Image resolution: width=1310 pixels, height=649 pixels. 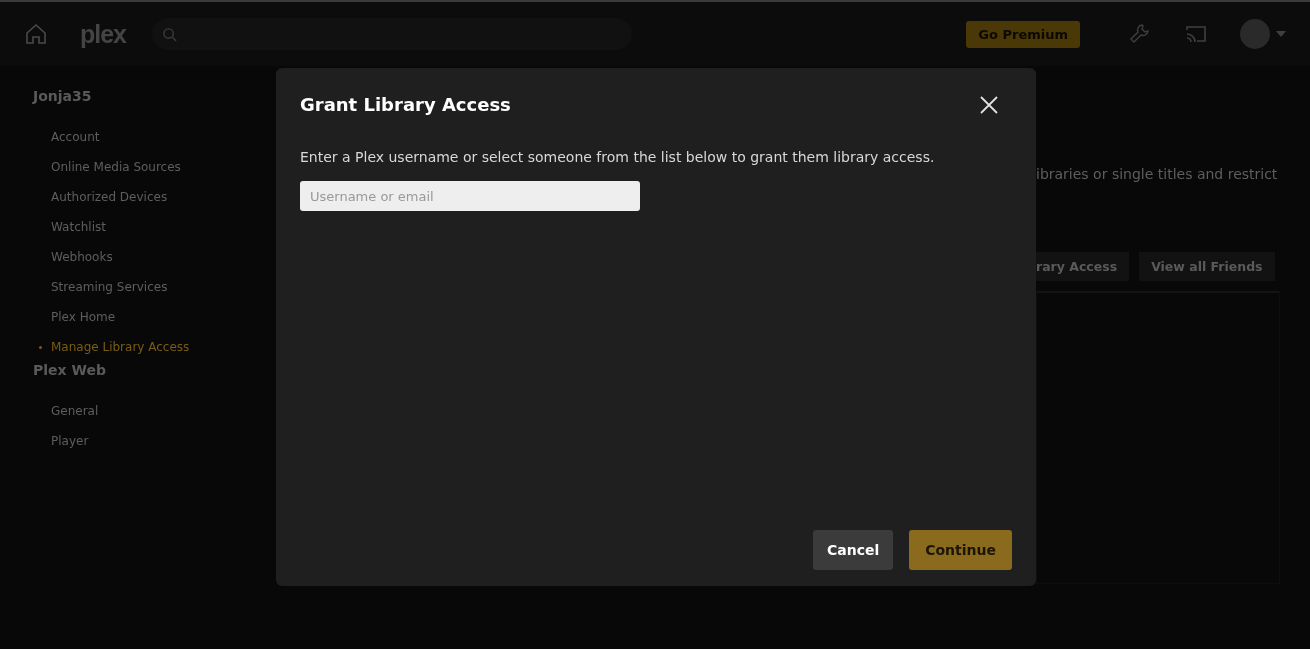 What do you see at coordinates (103, 34) in the screenshot?
I see `plex-logo: plex` at bounding box center [103, 34].